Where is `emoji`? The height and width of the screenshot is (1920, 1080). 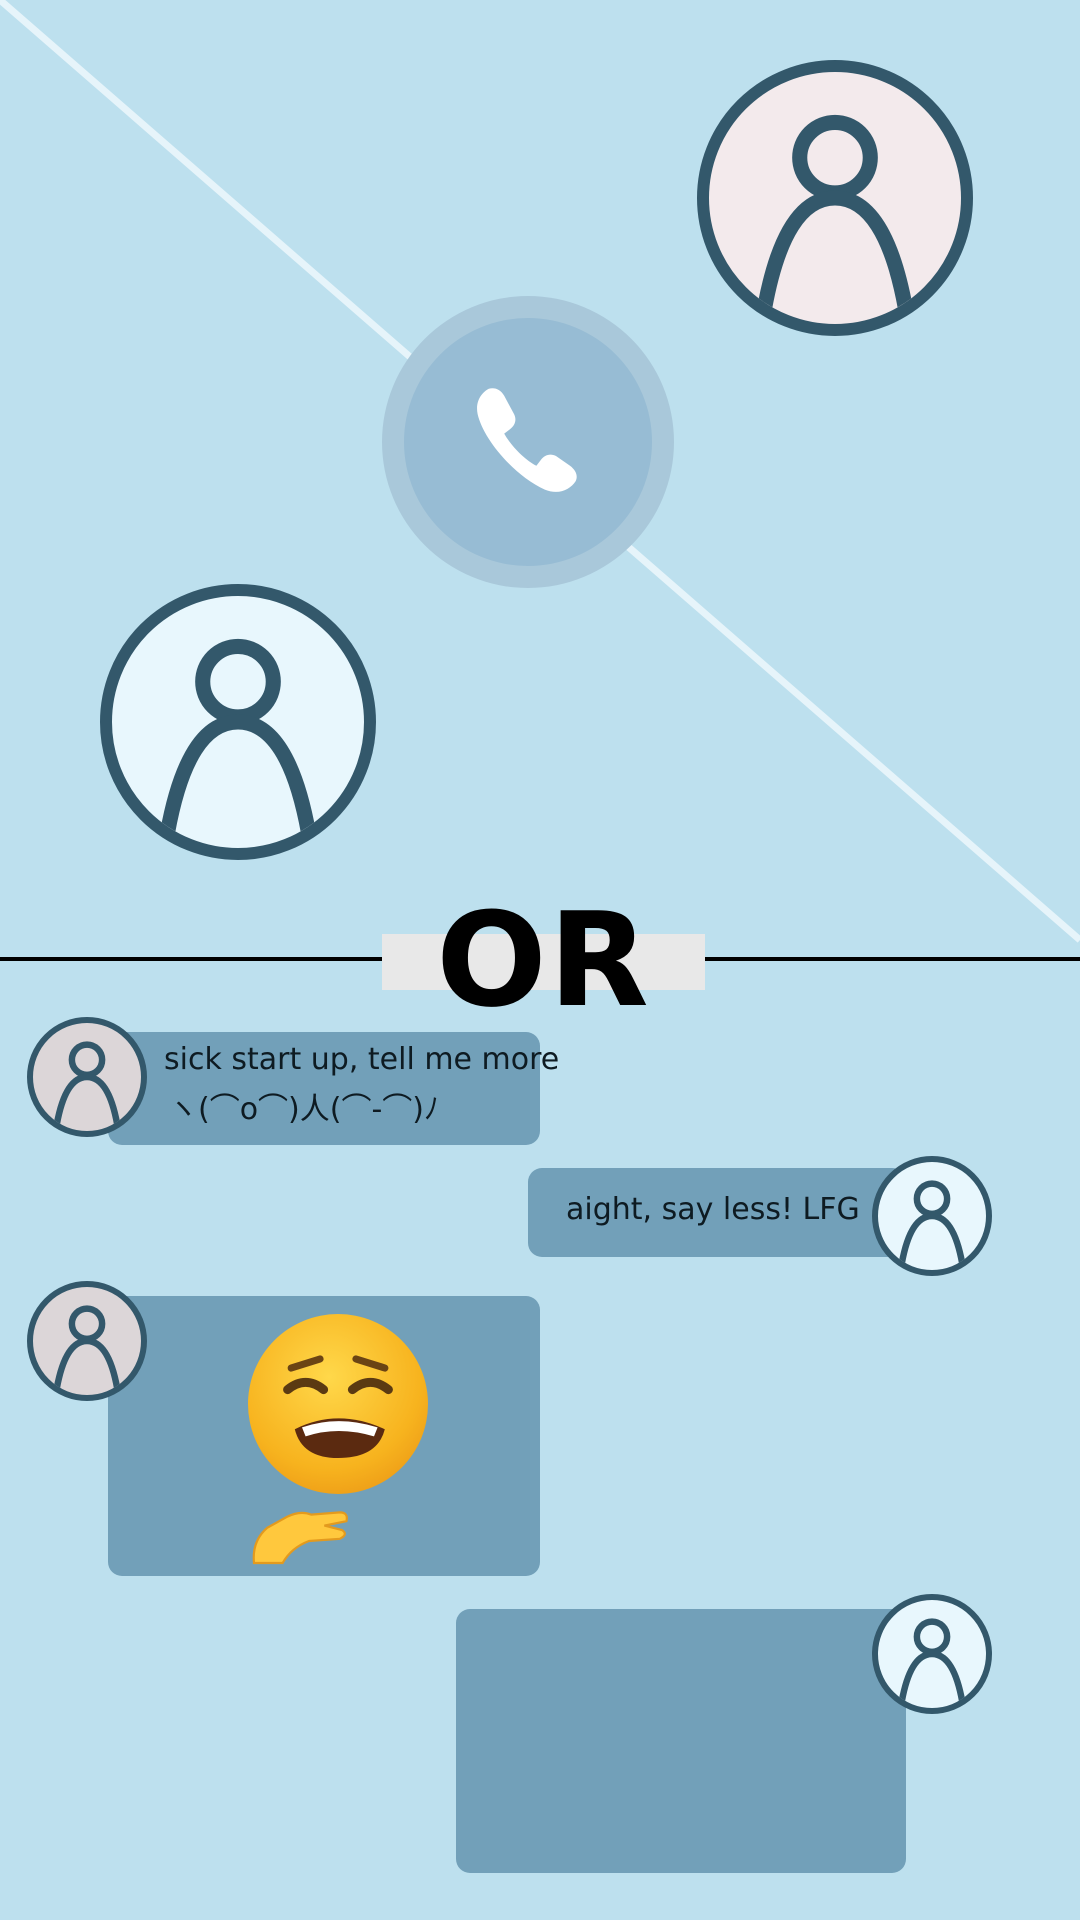 emoji is located at coordinates (332, 1439).